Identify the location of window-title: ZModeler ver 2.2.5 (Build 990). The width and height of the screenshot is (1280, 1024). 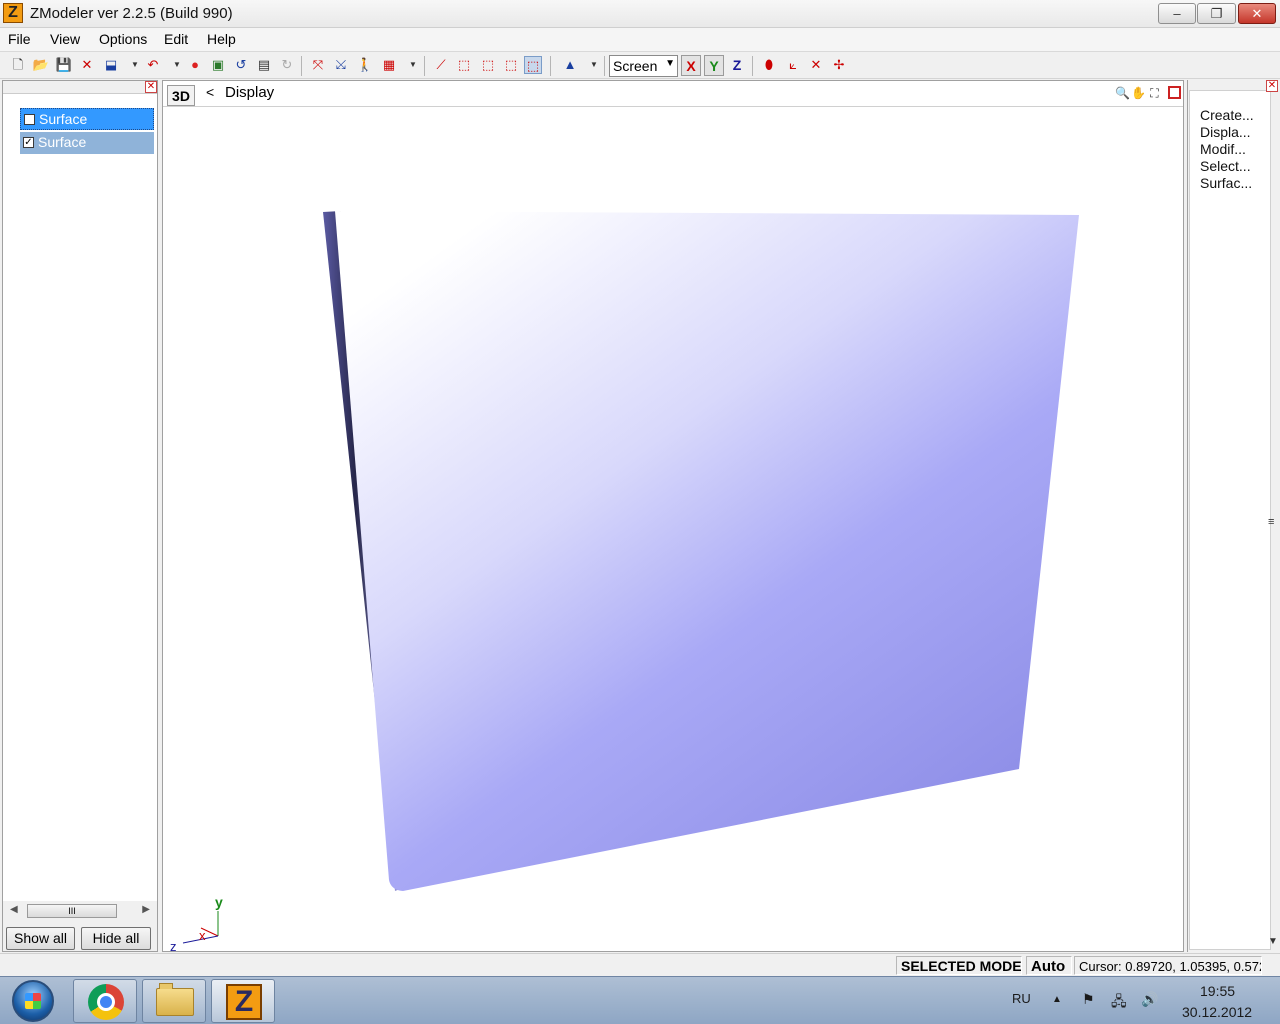
(131, 13).